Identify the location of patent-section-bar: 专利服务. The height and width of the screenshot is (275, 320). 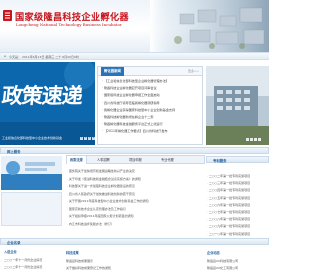
(237, 159).